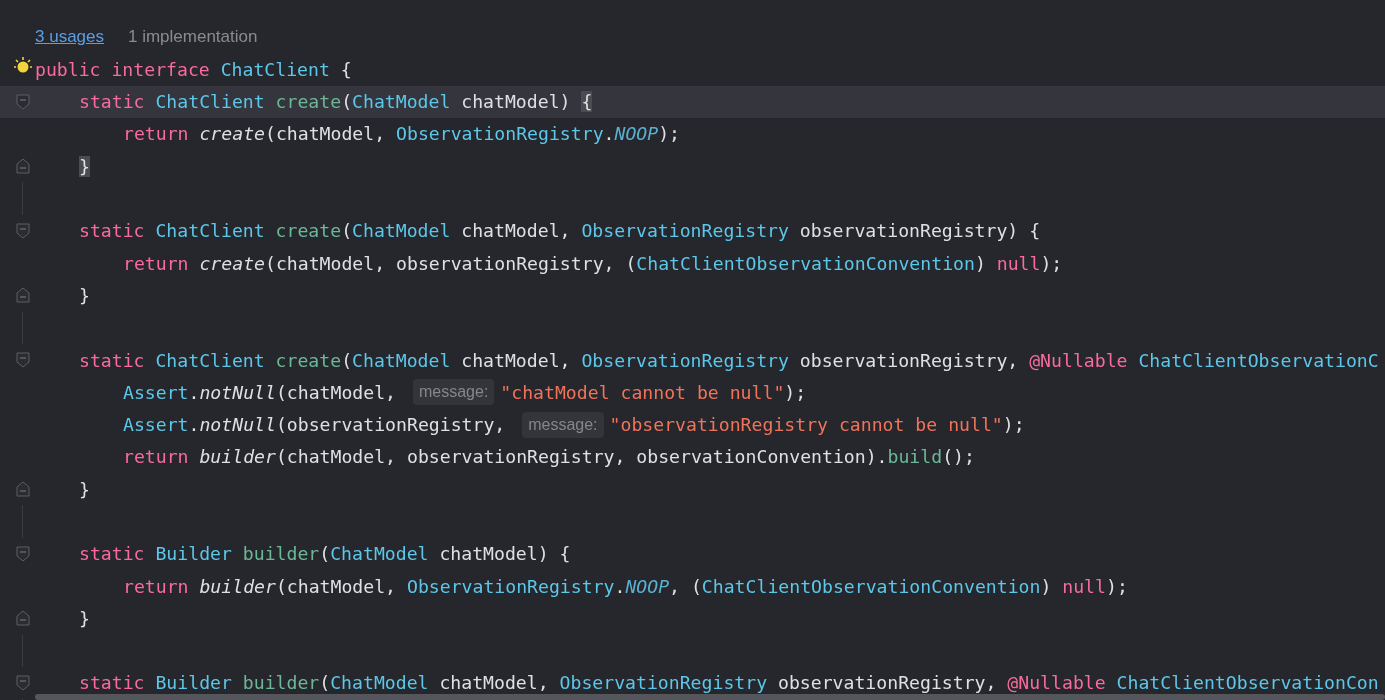 This screenshot has height=700, width=1385. What do you see at coordinates (401, 134) in the screenshot?
I see `code-text: return create(chatModel, ObservationRegistry.NOOP);` at bounding box center [401, 134].